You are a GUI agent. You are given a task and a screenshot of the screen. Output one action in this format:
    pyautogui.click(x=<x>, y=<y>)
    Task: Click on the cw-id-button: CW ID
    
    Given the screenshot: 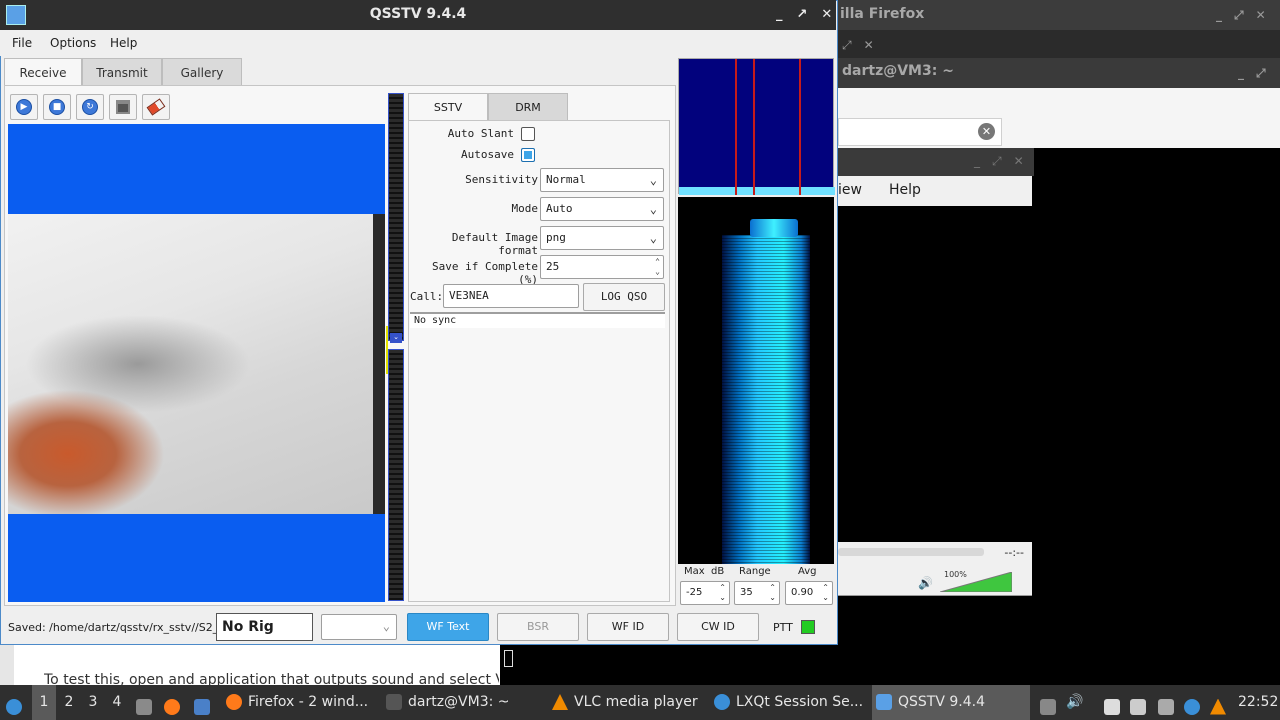 What is the action you would take?
    pyautogui.click(x=718, y=627)
    